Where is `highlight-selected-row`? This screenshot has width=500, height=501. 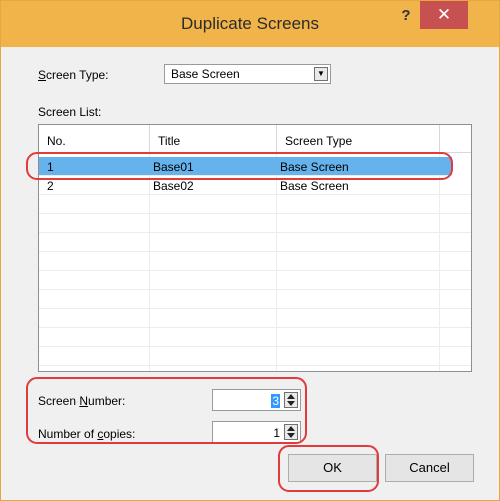 highlight-selected-row is located at coordinates (239, 166).